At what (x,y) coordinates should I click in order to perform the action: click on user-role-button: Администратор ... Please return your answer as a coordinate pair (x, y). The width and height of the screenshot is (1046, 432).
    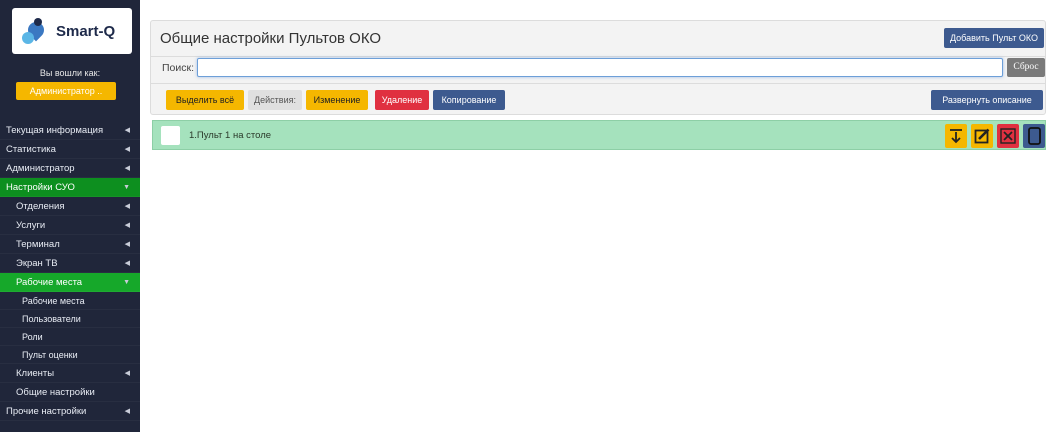
    Looking at the image, I should click on (66, 91).